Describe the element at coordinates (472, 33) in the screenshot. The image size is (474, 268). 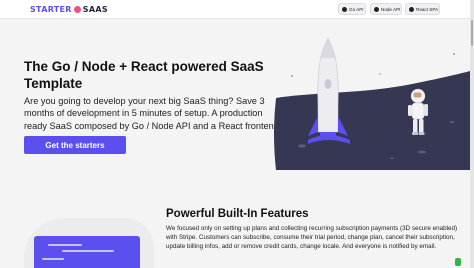
I see `scrollbar-thumb` at that location.